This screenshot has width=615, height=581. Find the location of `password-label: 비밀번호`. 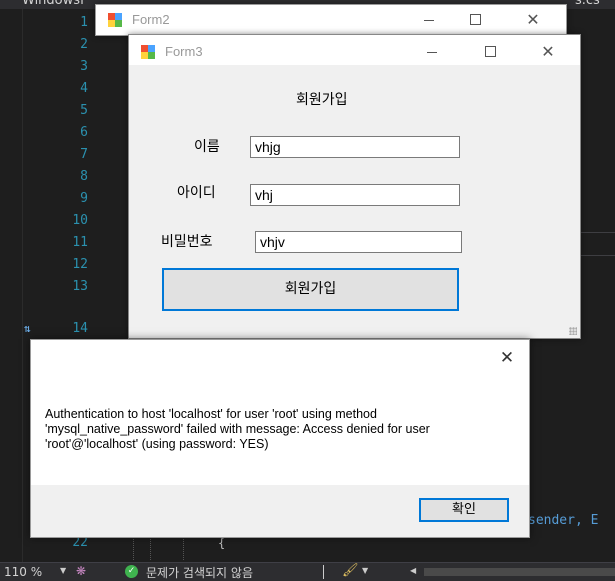

password-label: 비밀번호 is located at coordinates (187, 242).